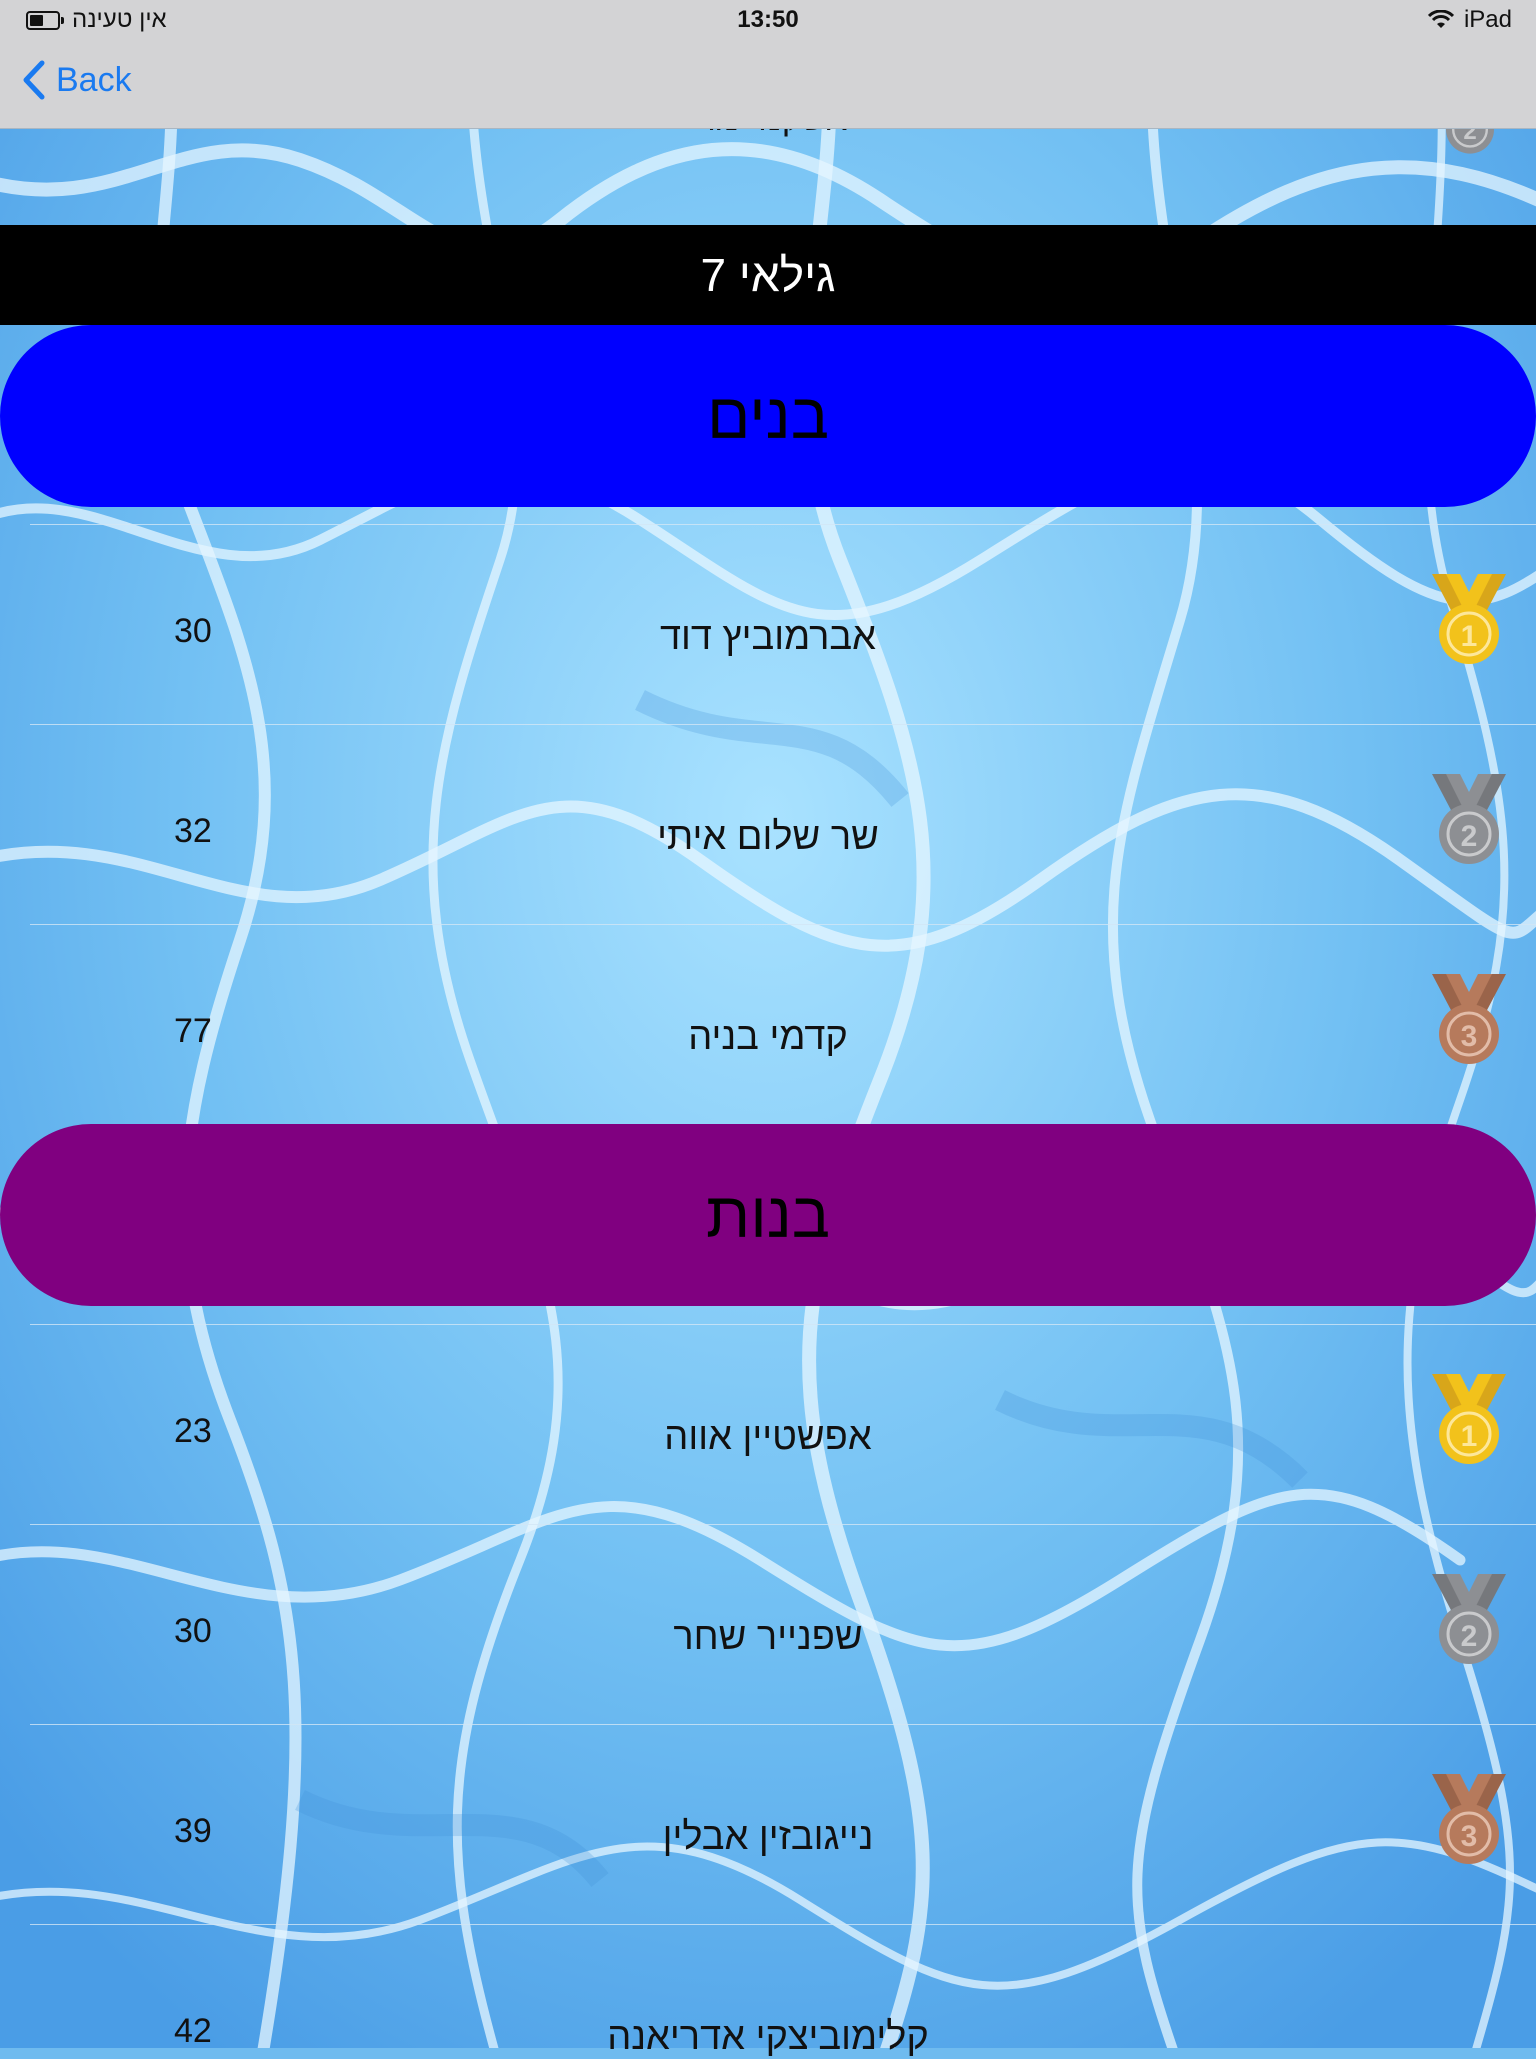  Describe the element at coordinates (768, 64) in the screenshot. I see `navigation-header: אין טעינה 13:50 iPad Back` at that location.